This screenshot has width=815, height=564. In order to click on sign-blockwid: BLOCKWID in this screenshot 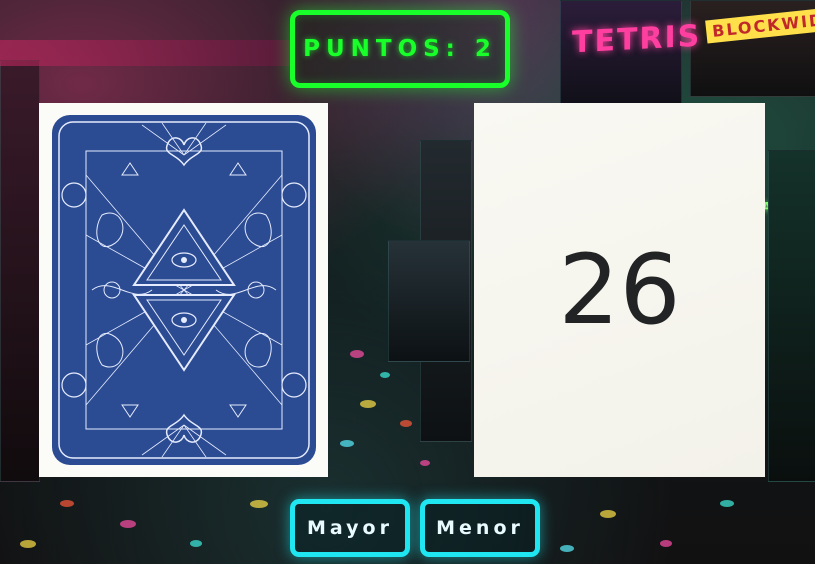, I will do `click(760, 25)`.